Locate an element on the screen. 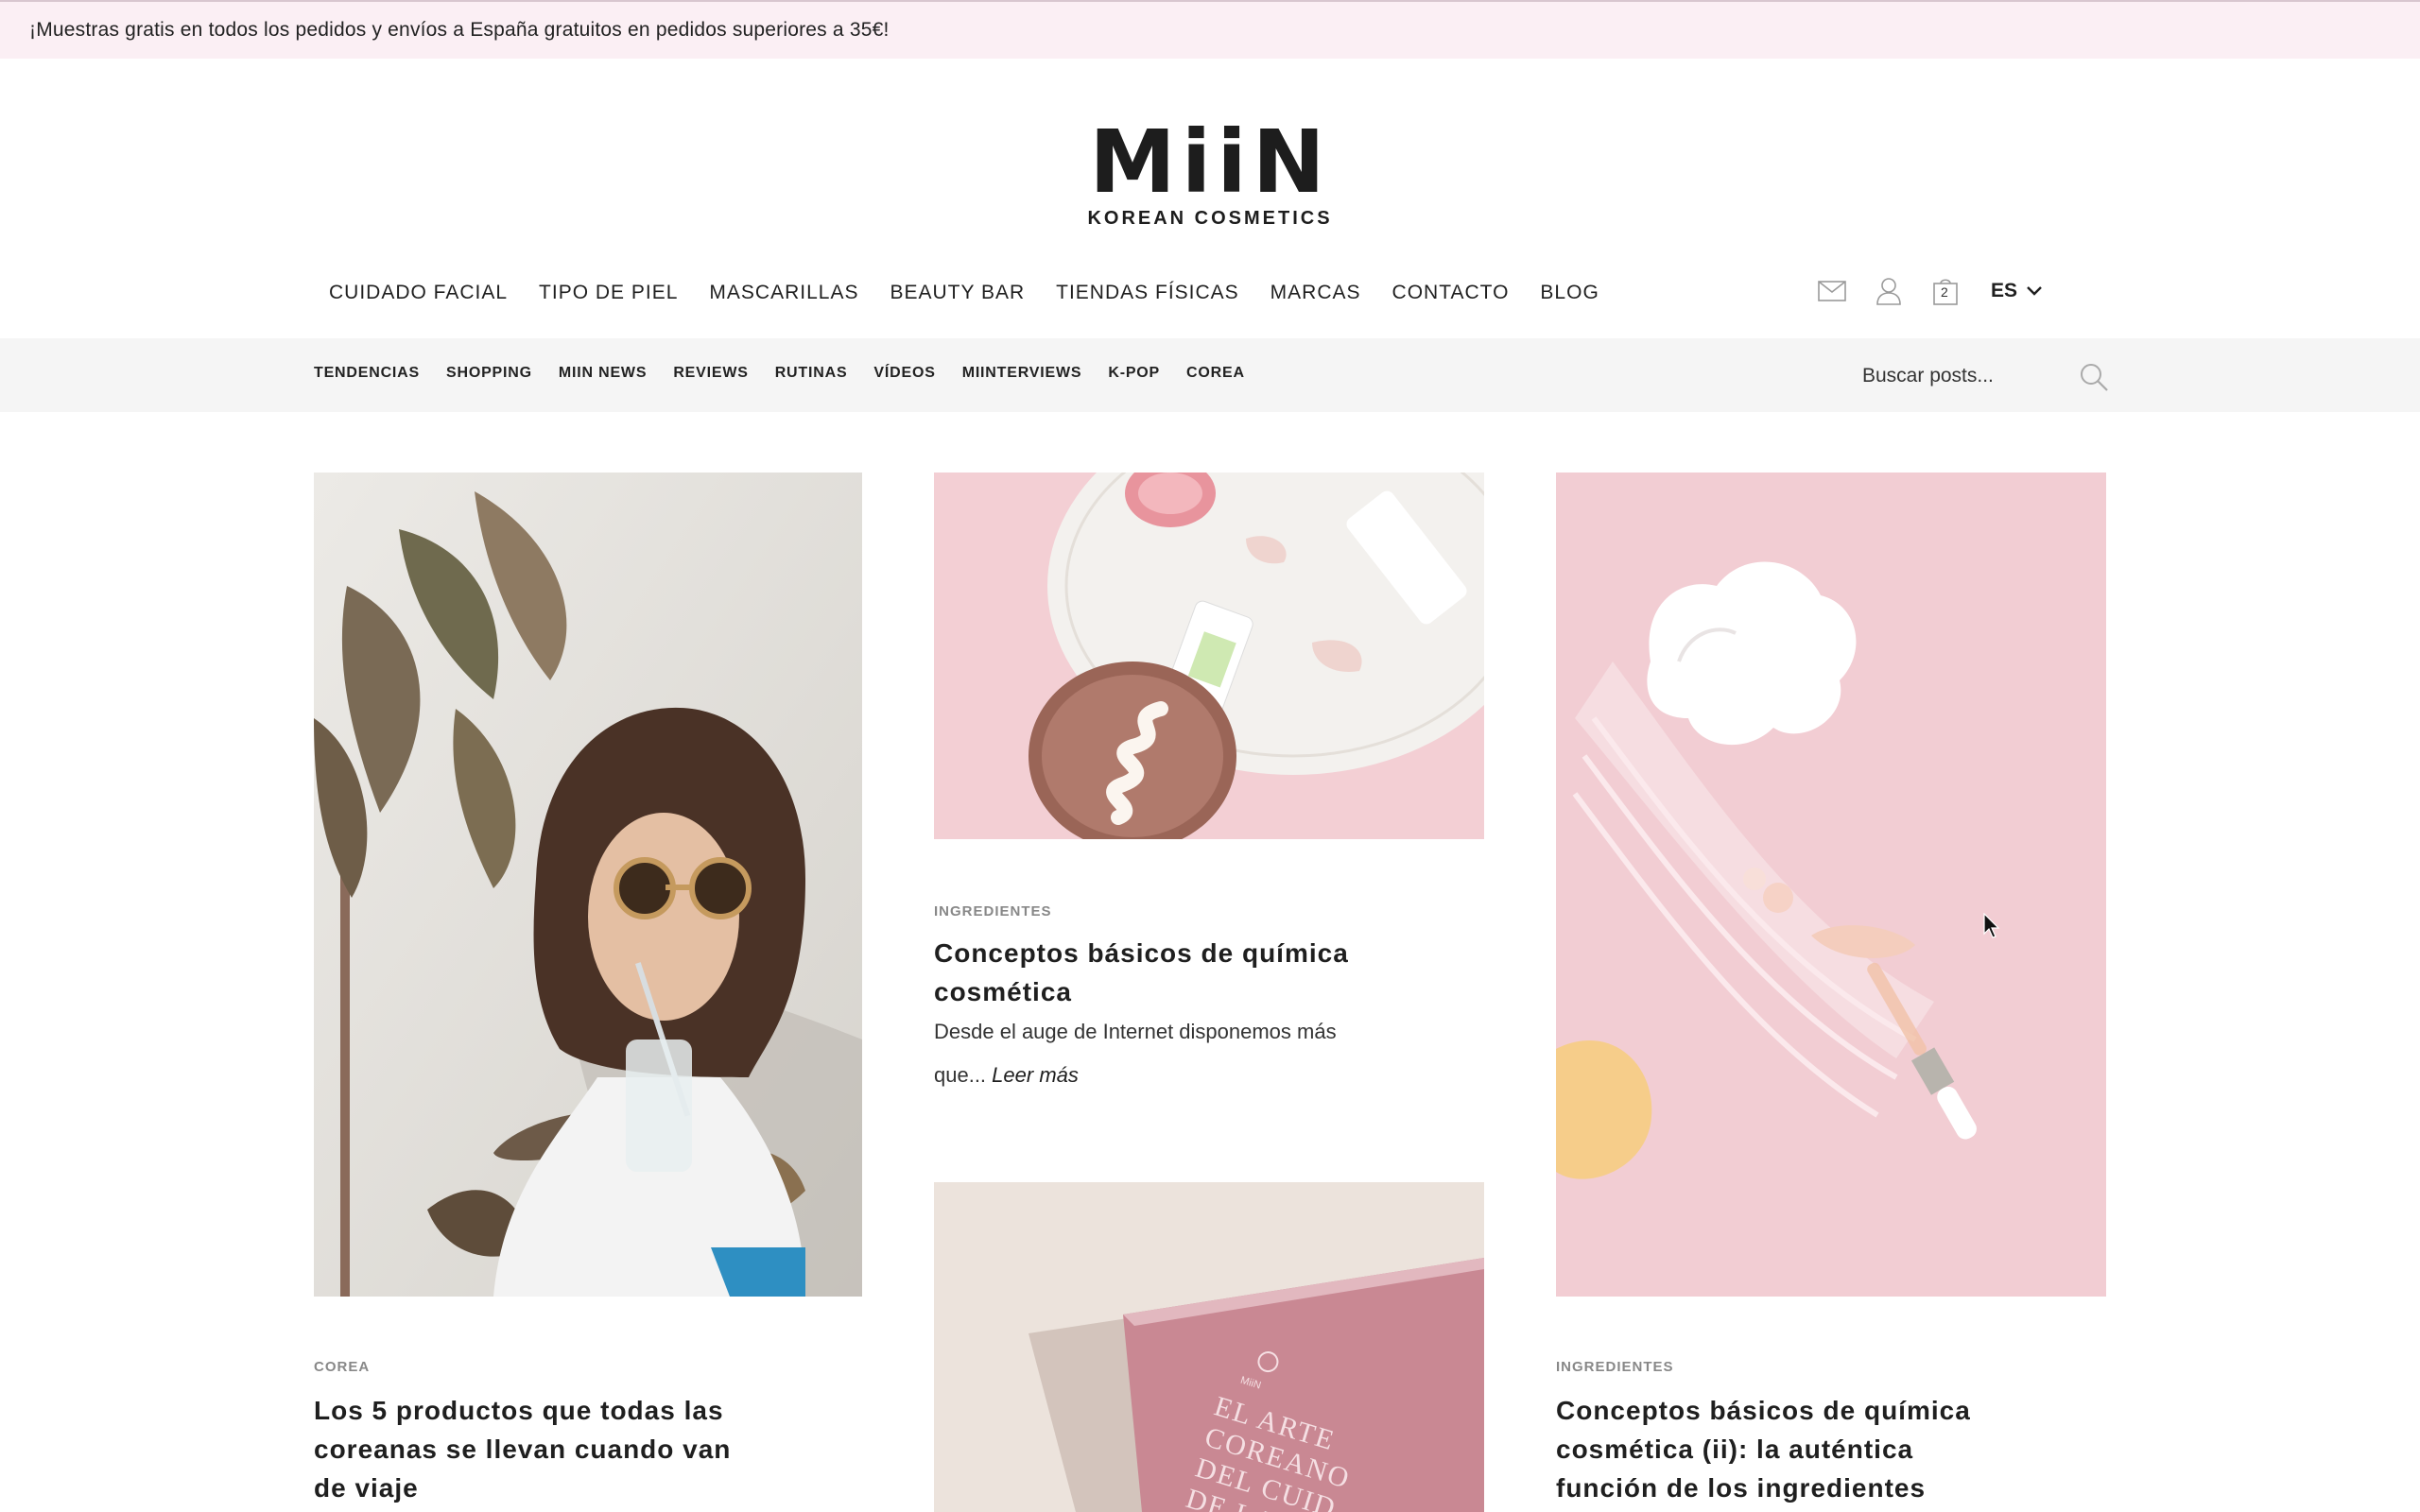 The width and height of the screenshot is (2420, 1512). post-image-cream-tube is located at coordinates (1209, 655).